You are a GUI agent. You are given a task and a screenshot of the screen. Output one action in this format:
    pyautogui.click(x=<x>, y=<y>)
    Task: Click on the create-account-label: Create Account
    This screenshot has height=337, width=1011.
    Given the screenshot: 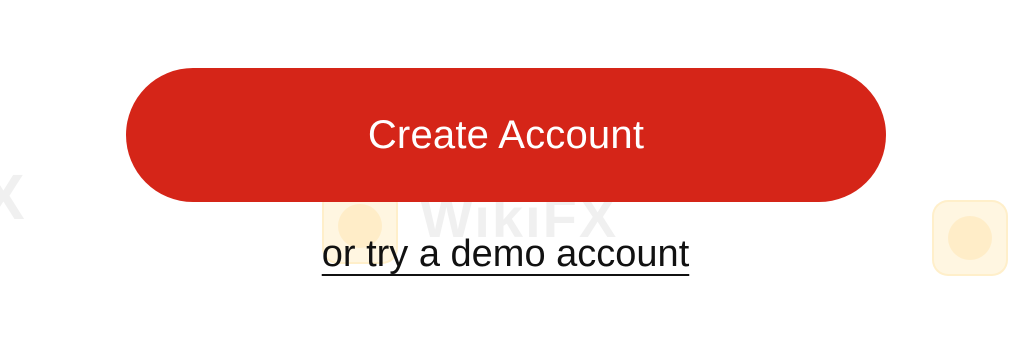 What is the action you would take?
    pyautogui.click(x=506, y=134)
    